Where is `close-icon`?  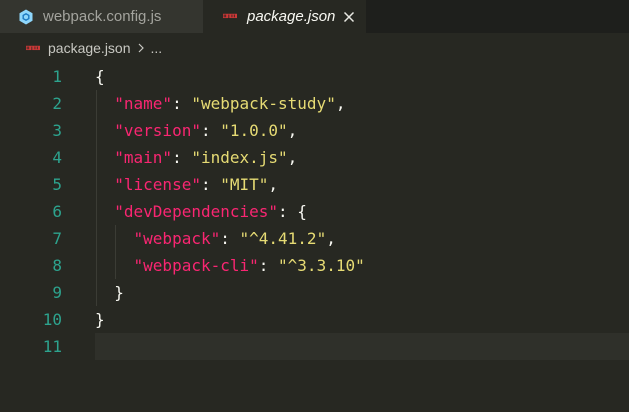 close-icon is located at coordinates (349, 17).